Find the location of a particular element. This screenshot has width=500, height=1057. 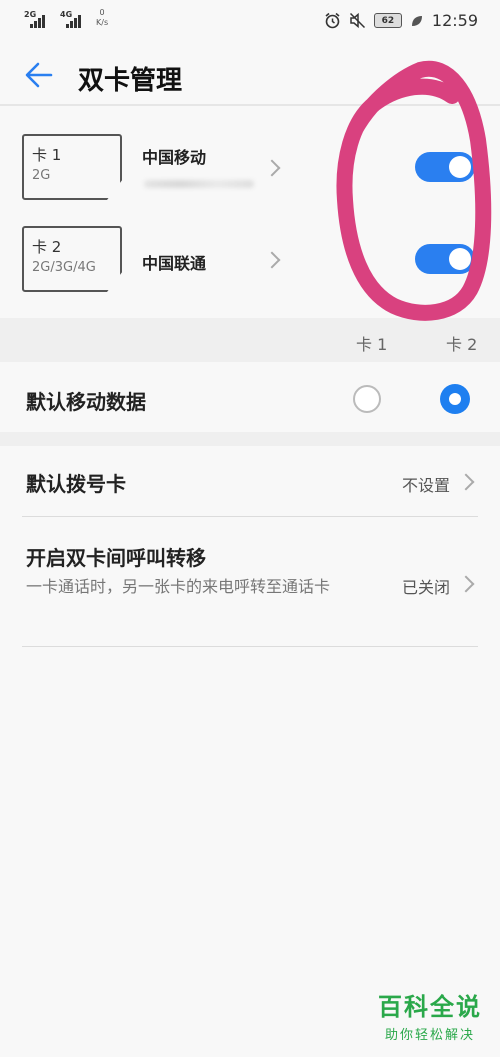

status-right: 62 12:59 is located at coordinates (401, 20).